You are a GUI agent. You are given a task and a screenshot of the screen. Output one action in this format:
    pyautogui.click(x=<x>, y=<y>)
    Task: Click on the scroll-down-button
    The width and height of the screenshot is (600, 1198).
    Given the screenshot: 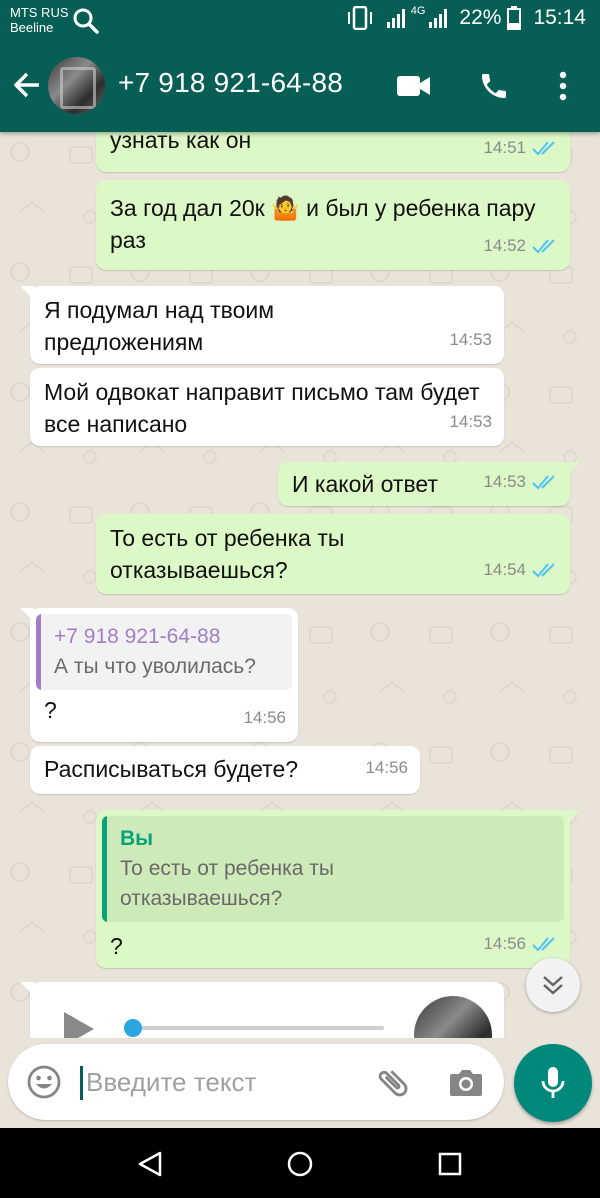 What is the action you would take?
    pyautogui.click(x=553, y=985)
    